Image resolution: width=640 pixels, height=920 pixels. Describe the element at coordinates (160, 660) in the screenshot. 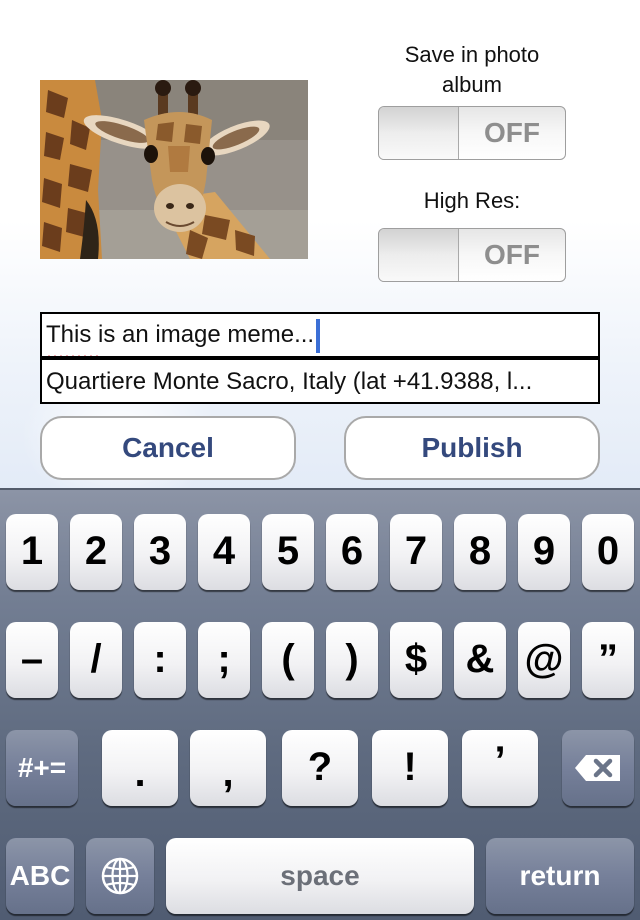

I see `key-colon: :` at that location.